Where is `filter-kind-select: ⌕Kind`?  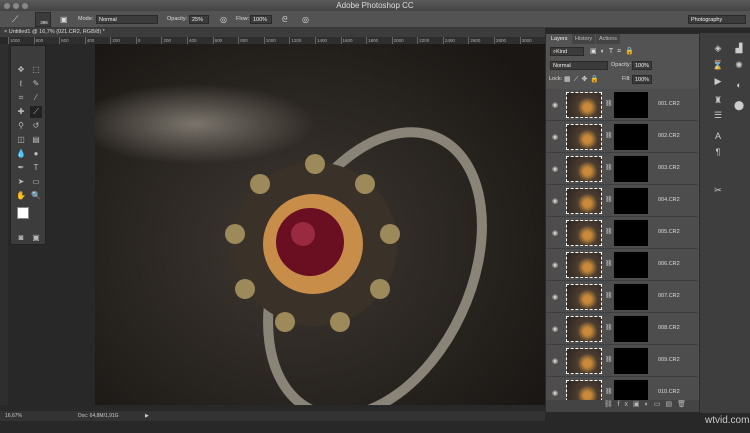
filter-kind-select: ⌕Kind is located at coordinates (567, 51).